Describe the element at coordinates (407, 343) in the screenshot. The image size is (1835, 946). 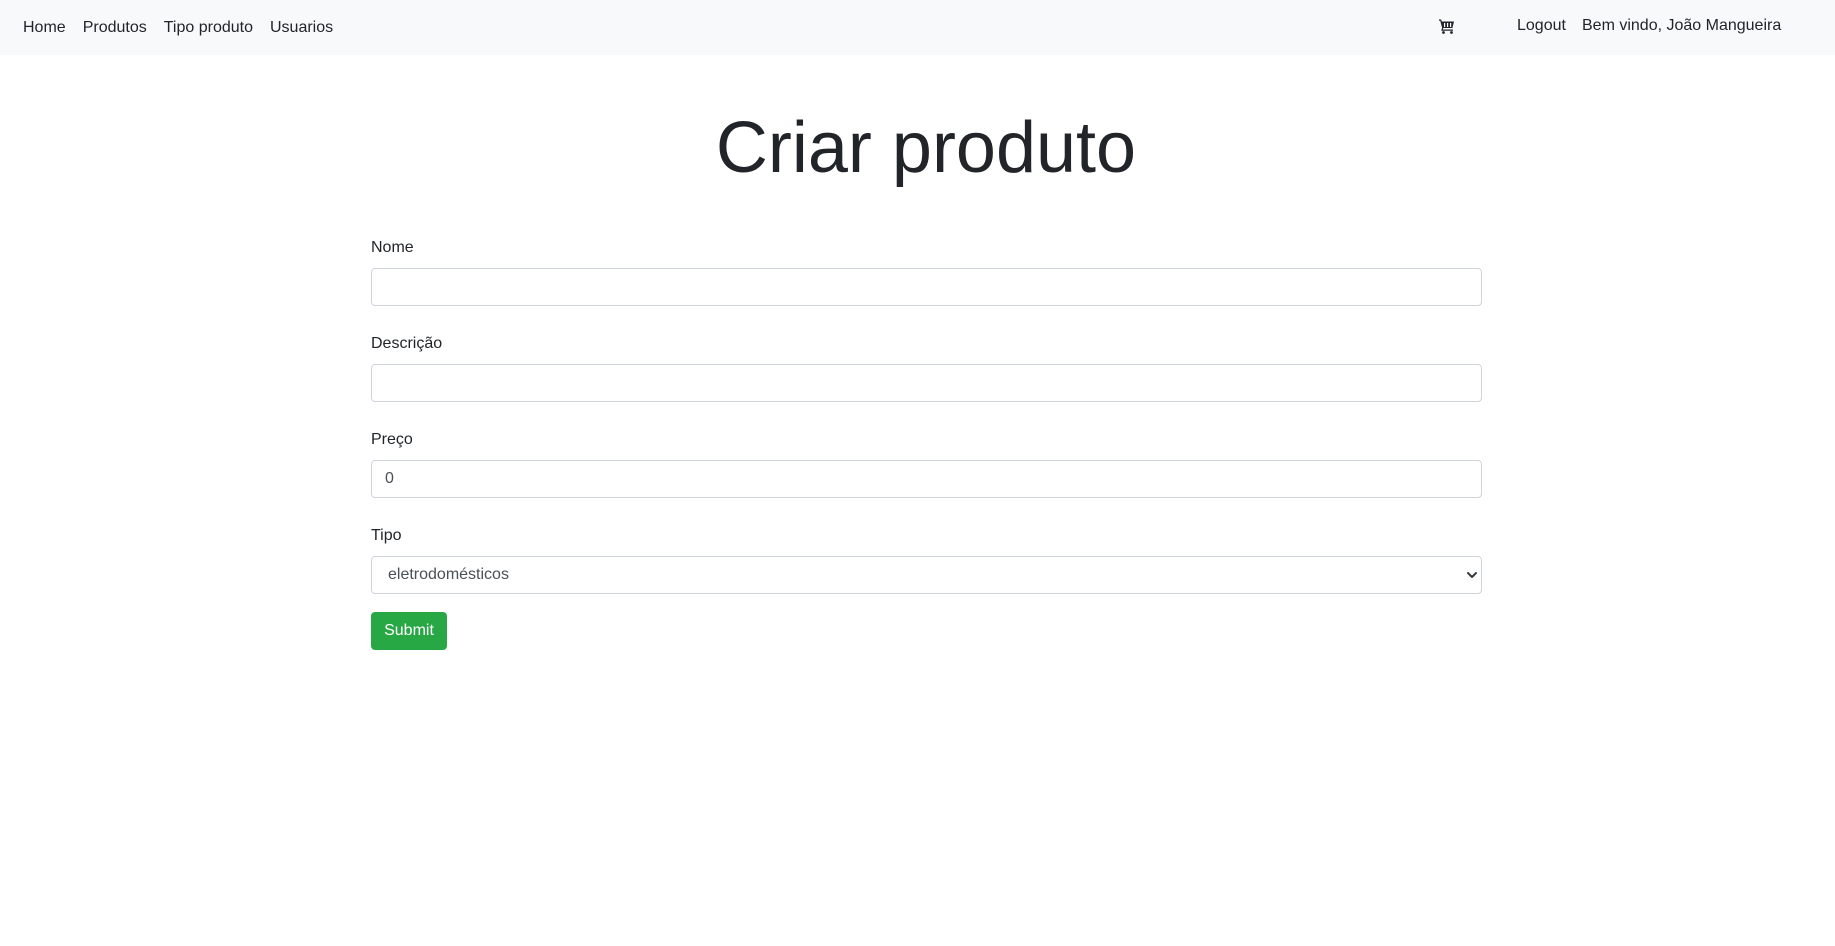
I see `descricao-label: Descrição` at that location.